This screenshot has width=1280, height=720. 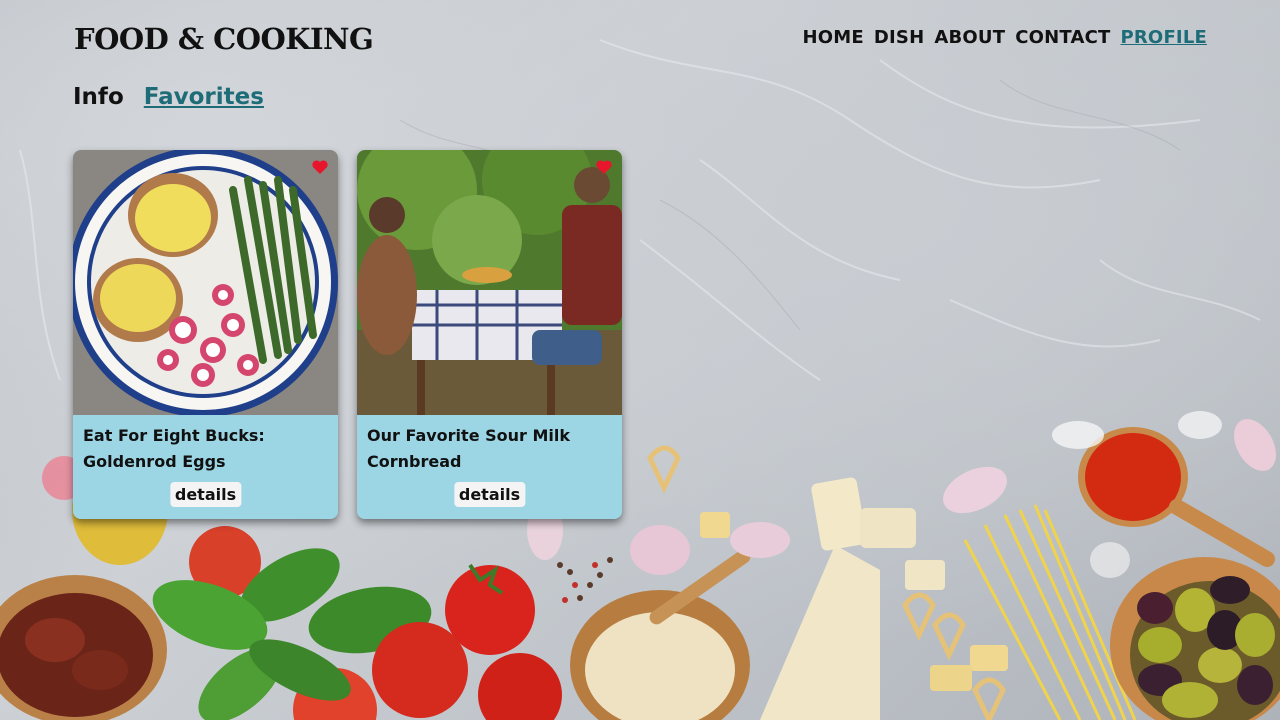 I want to click on recipe-title: Eat For Eight Bucks: Goldenrod Eggs, so click(x=174, y=448).